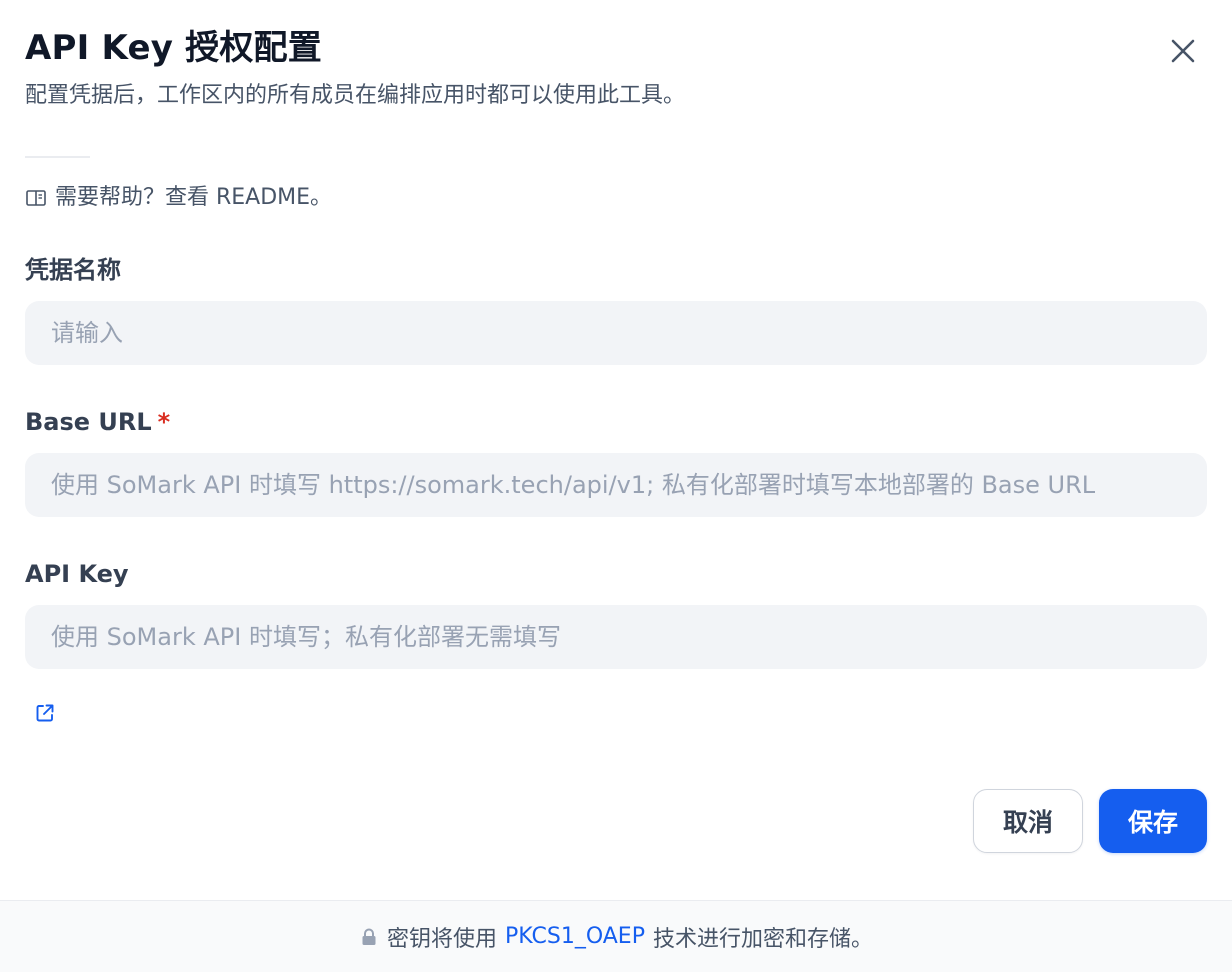 The height and width of the screenshot is (972, 1232). I want to click on save-button: 保存, so click(1153, 821).